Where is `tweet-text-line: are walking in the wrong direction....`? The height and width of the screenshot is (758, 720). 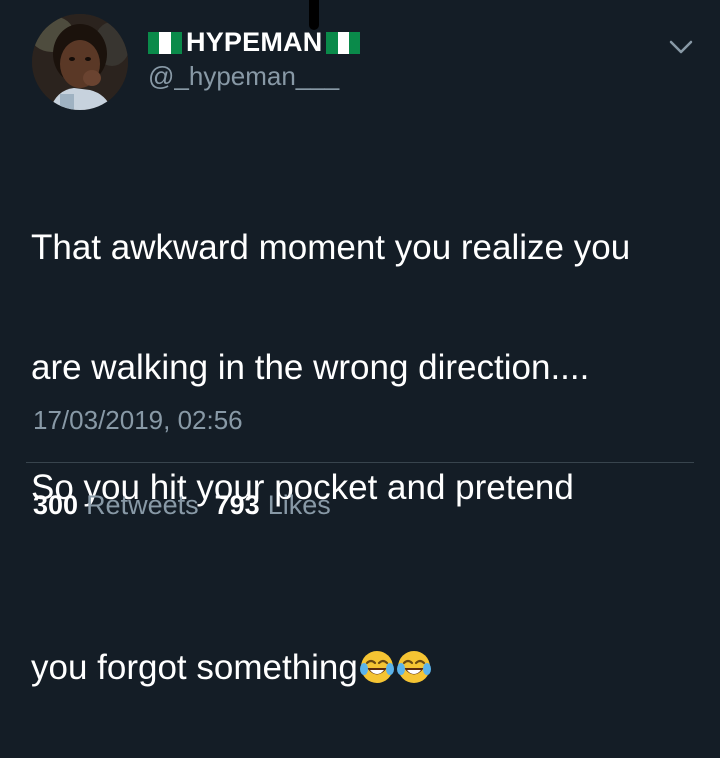 tweet-text-line: are walking in the wrong direction.... is located at coordinates (310, 367).